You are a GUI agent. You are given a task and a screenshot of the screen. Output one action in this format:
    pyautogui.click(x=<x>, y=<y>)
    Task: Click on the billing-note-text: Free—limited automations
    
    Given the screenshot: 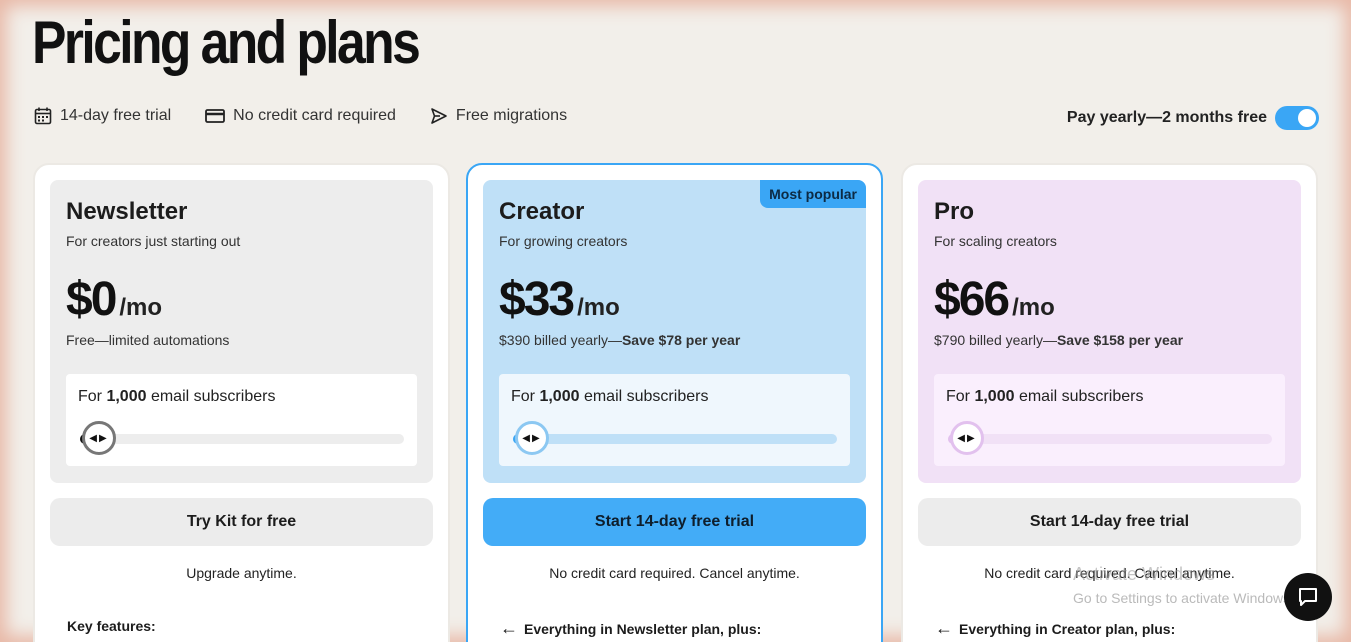 What is the action you would take?
    pyautogui.click(x=148, y=340)
    